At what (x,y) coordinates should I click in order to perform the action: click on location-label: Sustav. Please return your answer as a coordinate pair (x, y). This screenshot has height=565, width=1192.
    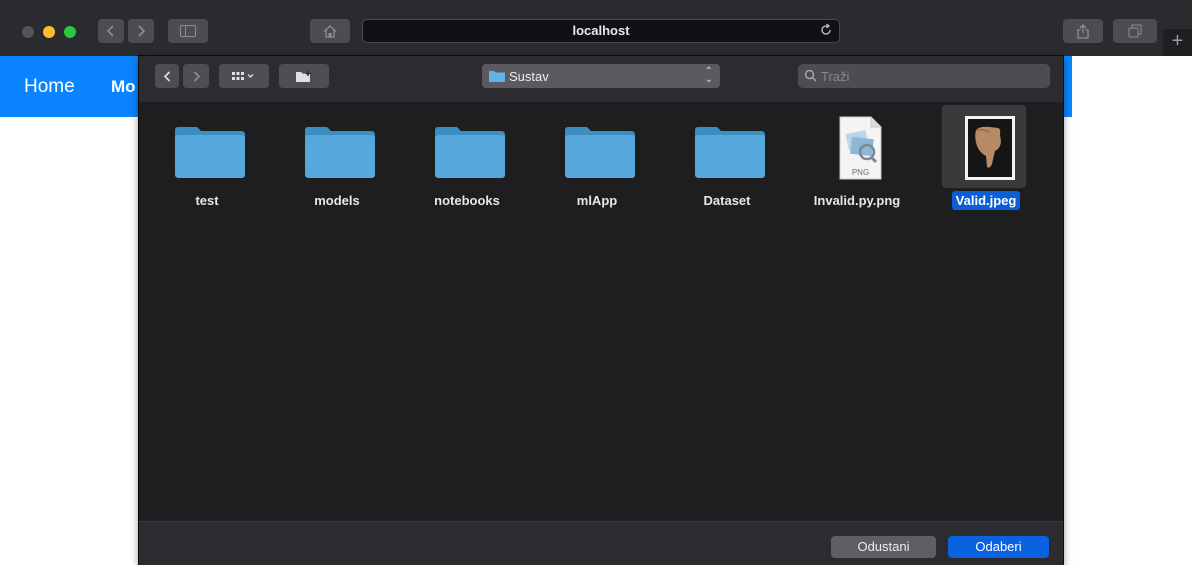
    Looking at the image, I should click on (529, 76).